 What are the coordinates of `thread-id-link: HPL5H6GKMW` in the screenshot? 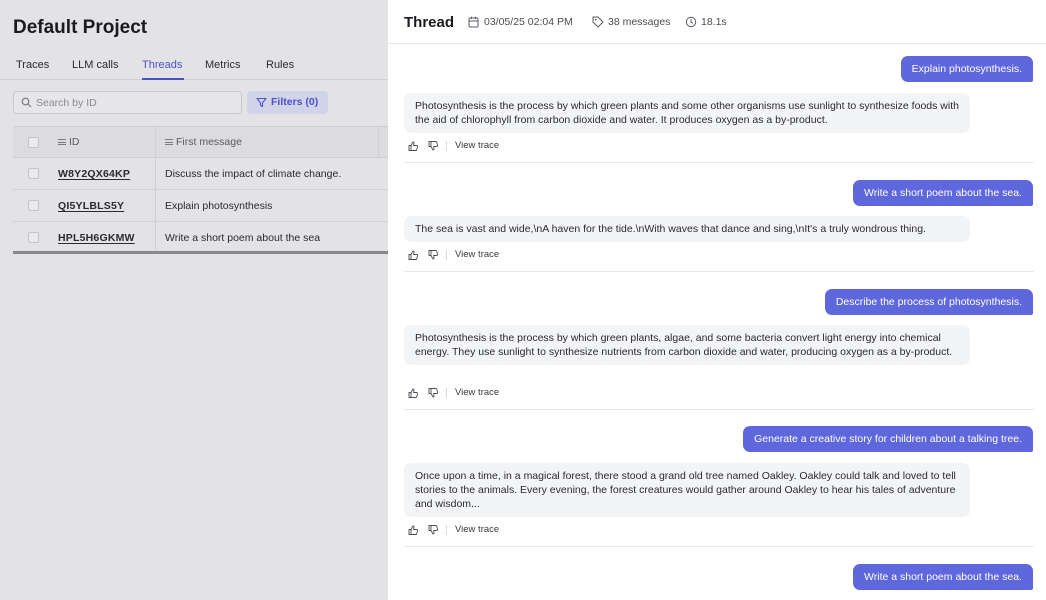 It's located at (96, 238).